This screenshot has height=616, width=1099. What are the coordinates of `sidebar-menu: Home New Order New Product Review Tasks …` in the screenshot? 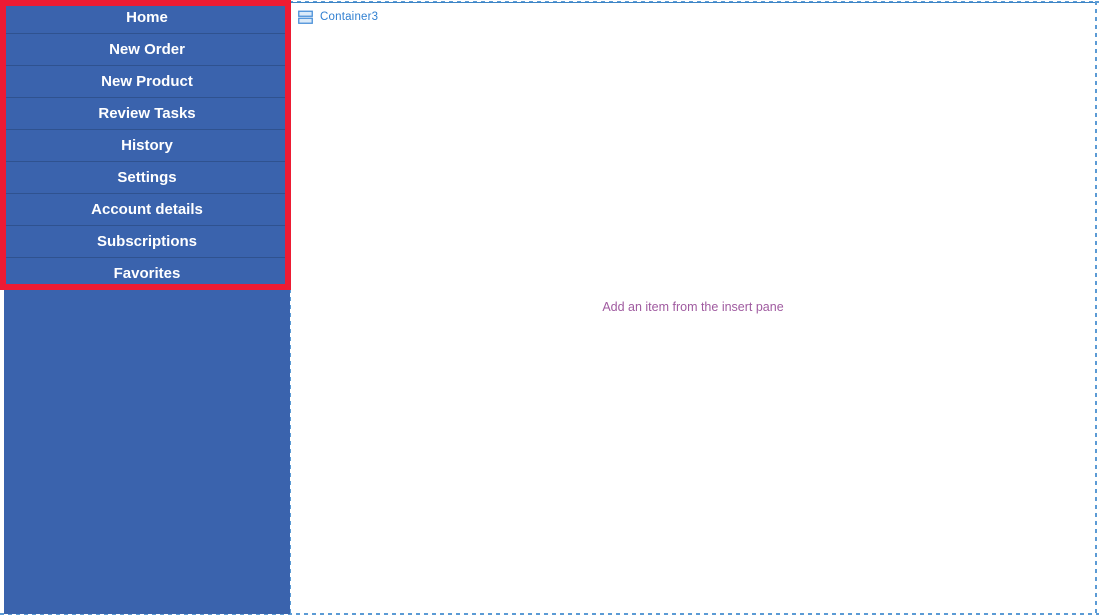 It's located at (147, 146).